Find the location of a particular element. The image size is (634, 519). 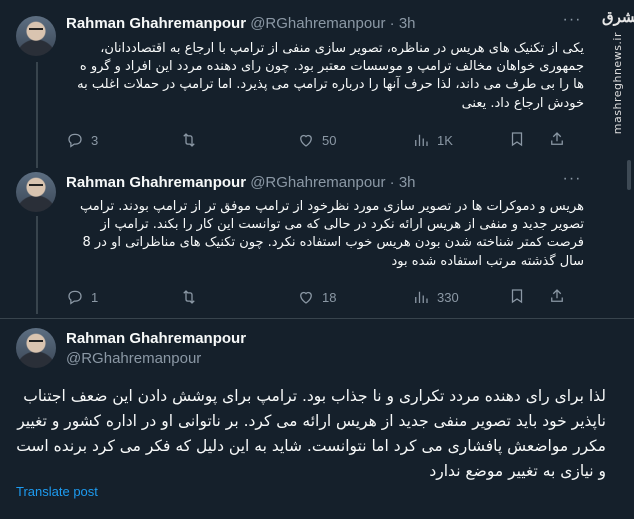

like-button: 18 is located at coordinates (316, 297).